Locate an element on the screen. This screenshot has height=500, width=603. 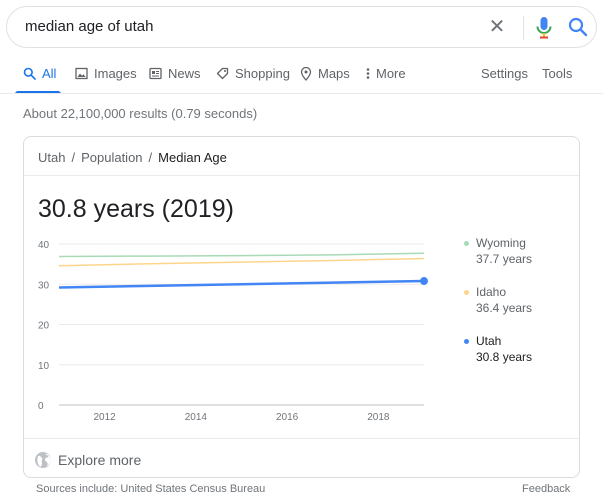
settings-label: Settings is located at coordinates (504, 73).